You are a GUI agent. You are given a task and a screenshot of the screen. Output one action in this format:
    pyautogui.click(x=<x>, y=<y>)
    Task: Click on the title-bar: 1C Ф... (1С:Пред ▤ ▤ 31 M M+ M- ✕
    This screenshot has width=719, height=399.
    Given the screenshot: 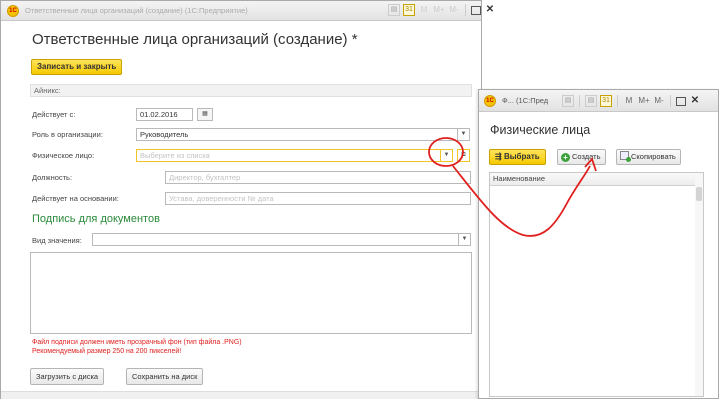 What is the action you would take?
    pyautogui.click(x=598, y=101)
    